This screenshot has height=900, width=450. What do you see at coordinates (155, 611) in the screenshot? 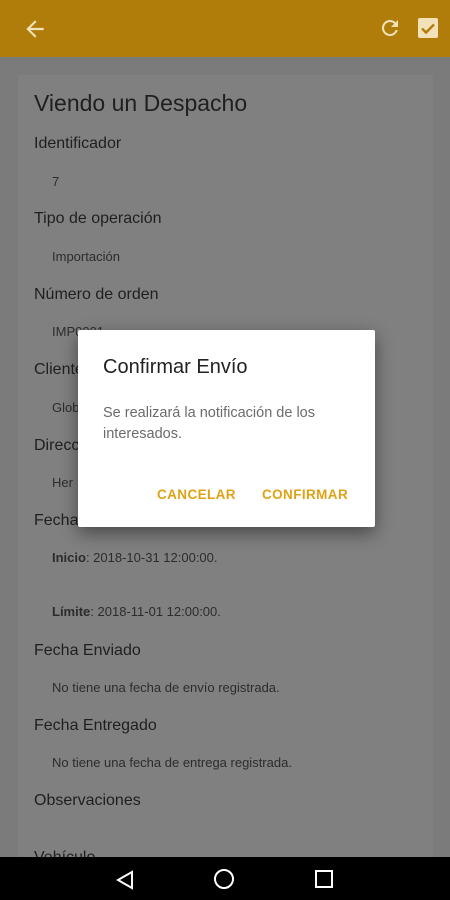
I see `limite-value: : 2018-11-01 12:00:00.` at bounding box center [155, 611].